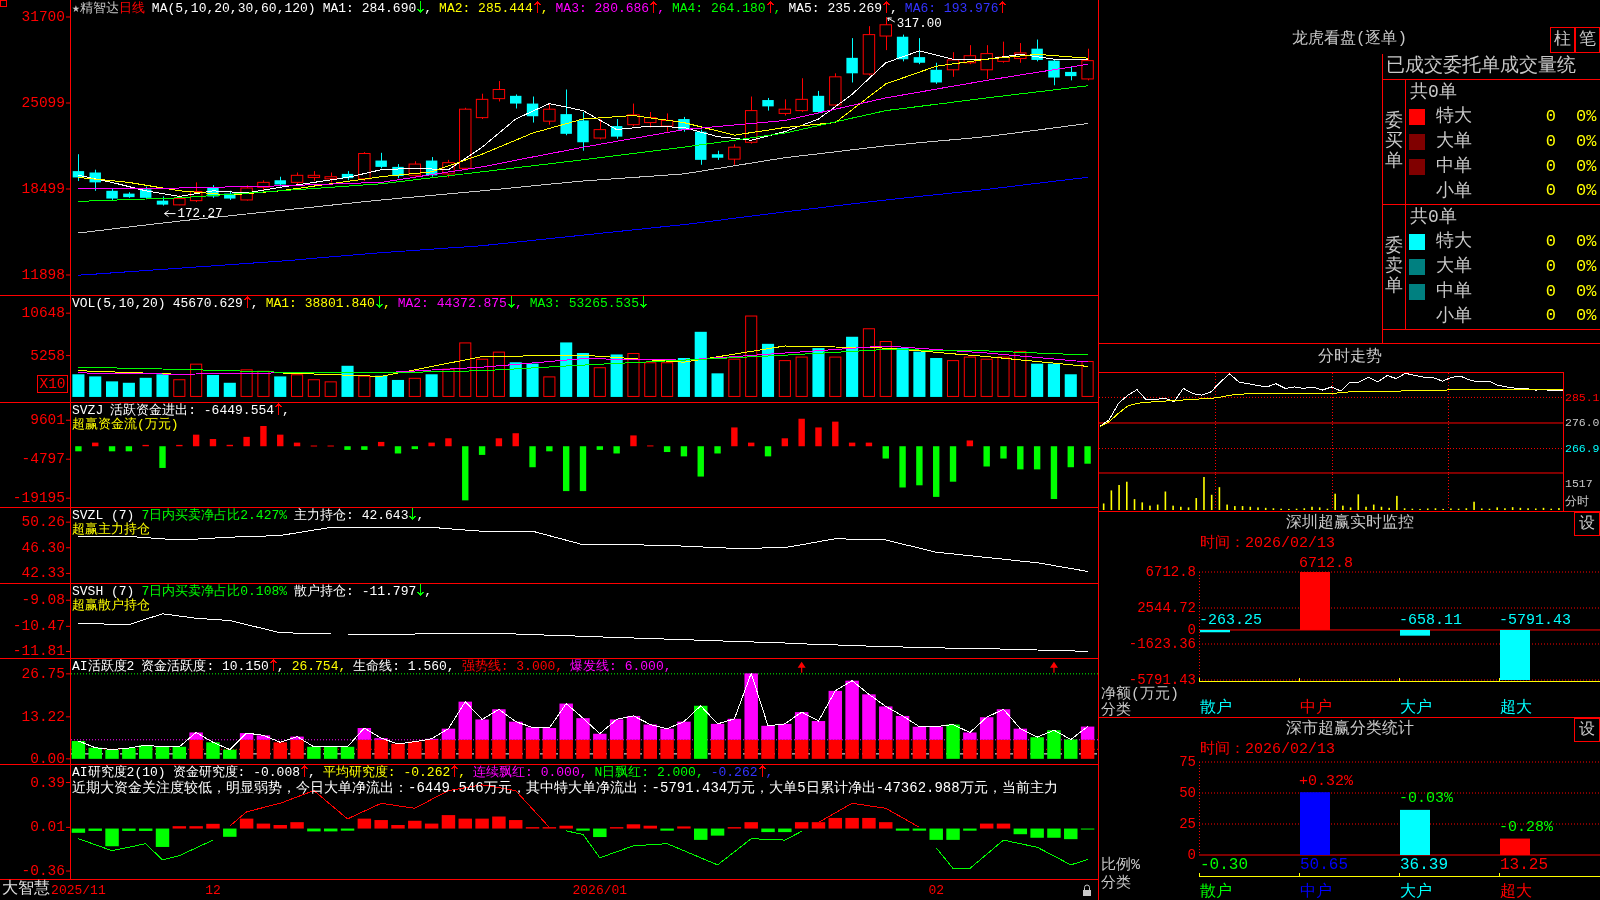  What do you see at coordinates (1166, 608) in the screenshot?
I see `axis-label: 2544.72` at bounding box center [1166, 608].